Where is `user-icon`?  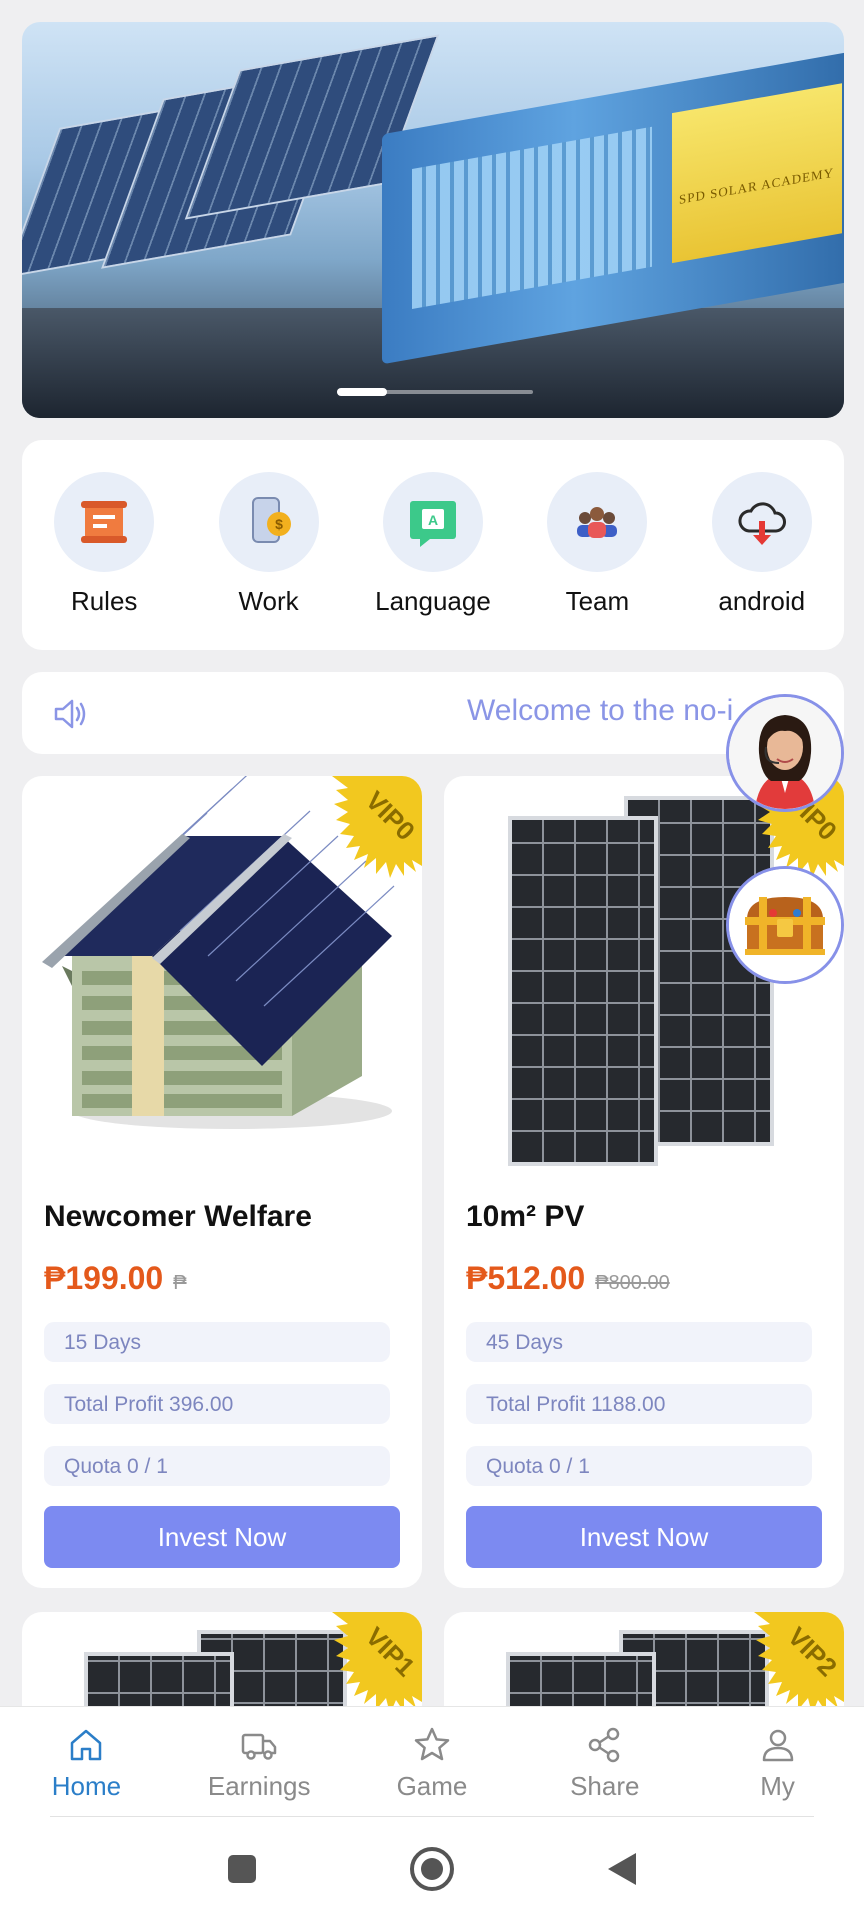 user-icon is located at coordinates (777, 1745).